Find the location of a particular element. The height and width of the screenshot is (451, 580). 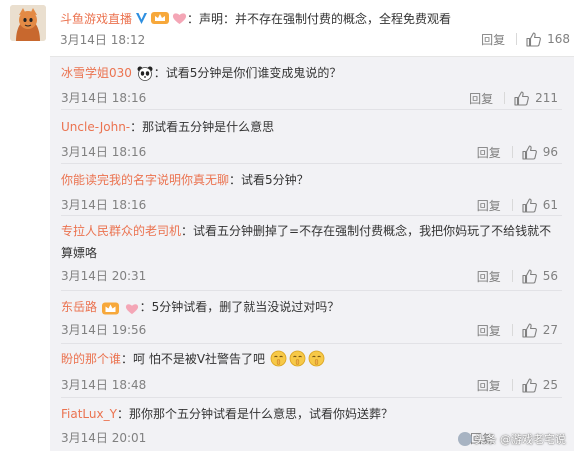

sub-comment-actions: 回复 25 is located at coordinates (517, 385).